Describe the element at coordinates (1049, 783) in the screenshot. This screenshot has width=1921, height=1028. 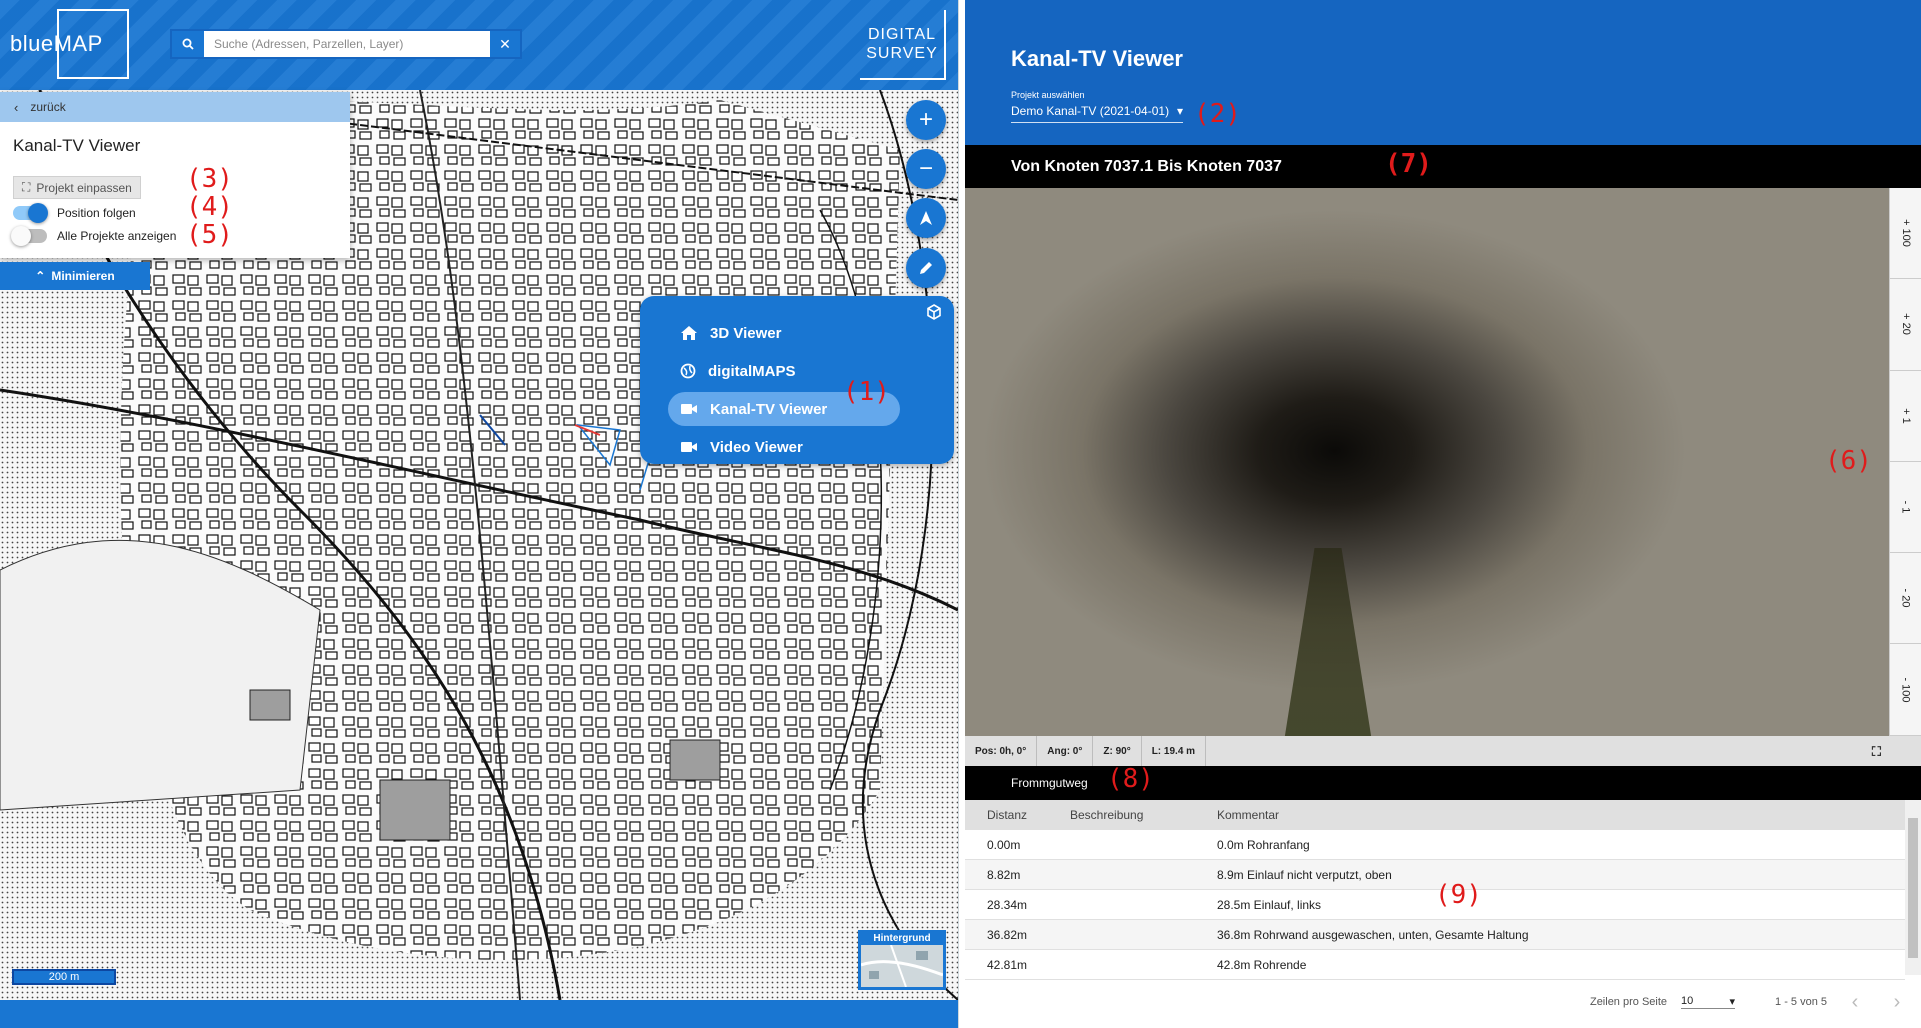
I see `street-name: Frommgutweg` at that location.